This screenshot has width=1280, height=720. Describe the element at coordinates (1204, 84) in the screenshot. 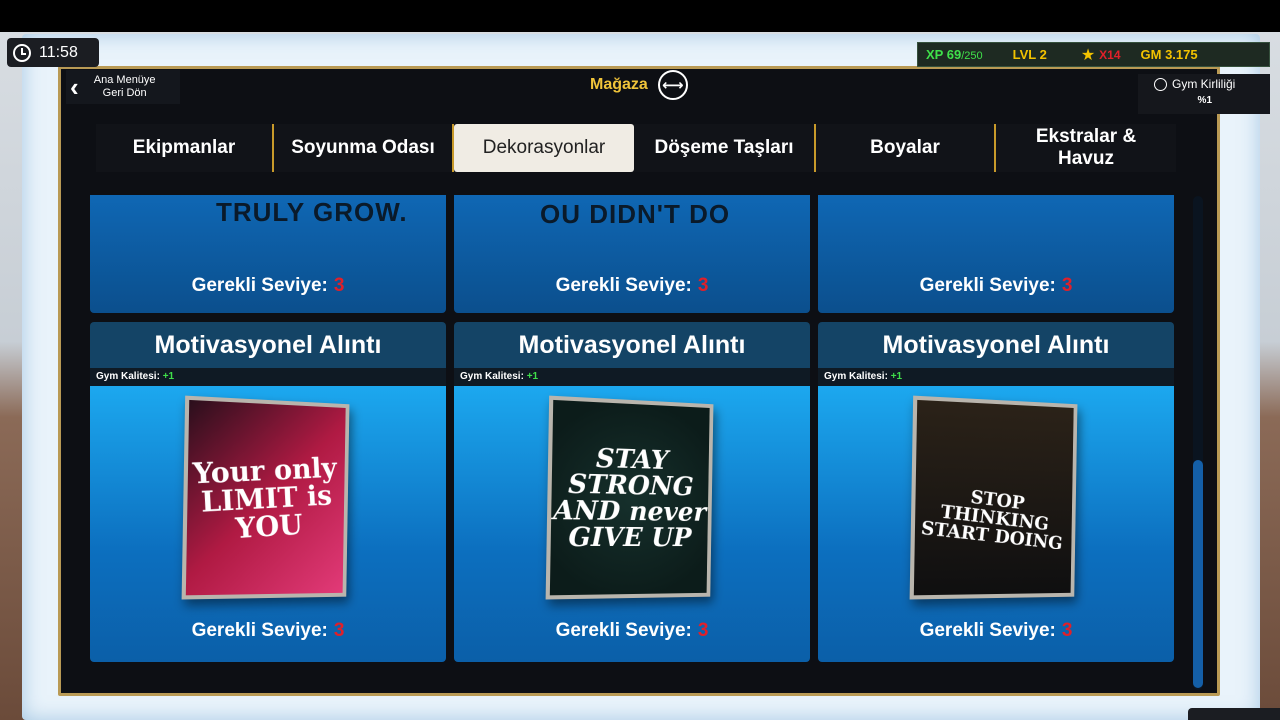

I see `dirt-label: Gym Kirliliği` at that location.